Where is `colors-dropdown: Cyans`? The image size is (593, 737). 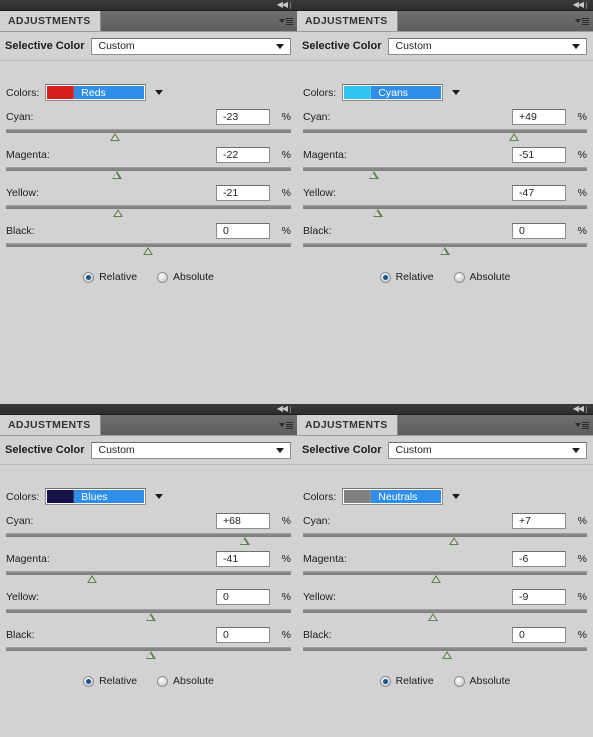
colors-dropdown: Cyans is located at coordinates (393, 92).